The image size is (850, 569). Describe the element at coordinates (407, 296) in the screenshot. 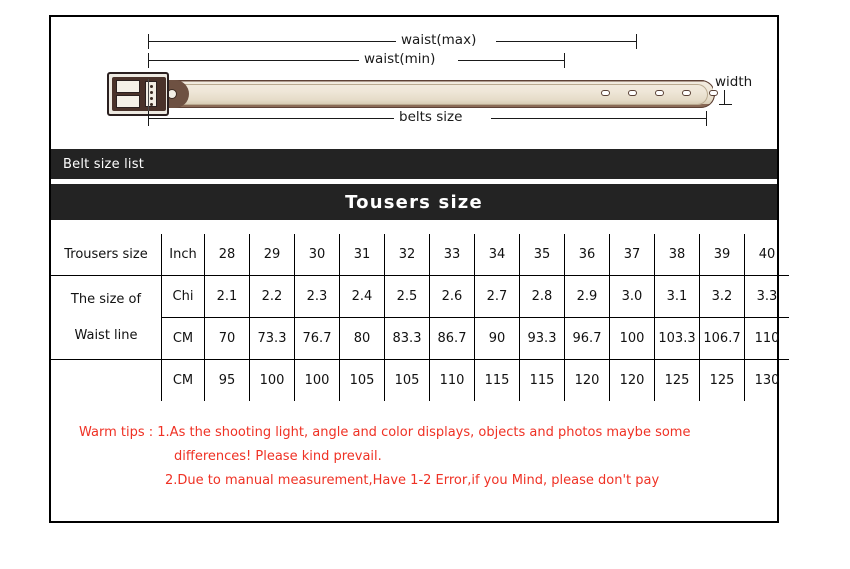

I see `table-cell: 2.5` at that location.